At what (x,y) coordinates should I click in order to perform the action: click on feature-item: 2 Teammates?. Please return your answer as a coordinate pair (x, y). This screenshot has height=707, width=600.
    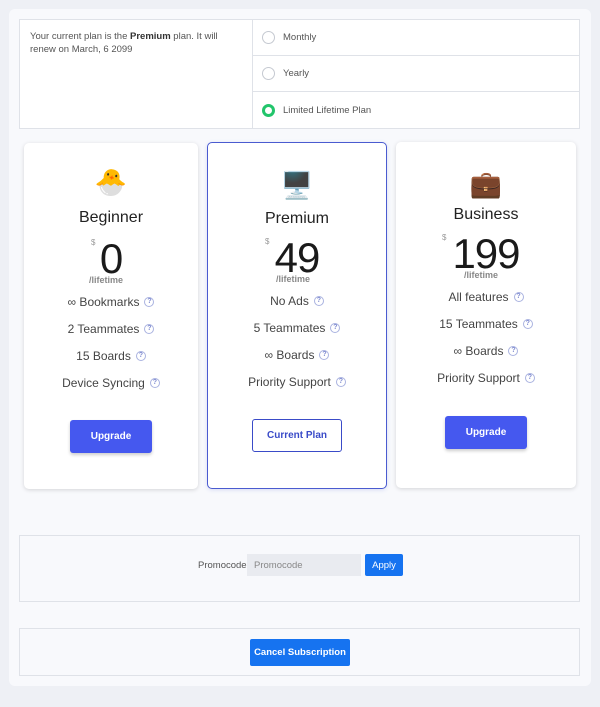
    Looking at the image, I should click on (111, 329).